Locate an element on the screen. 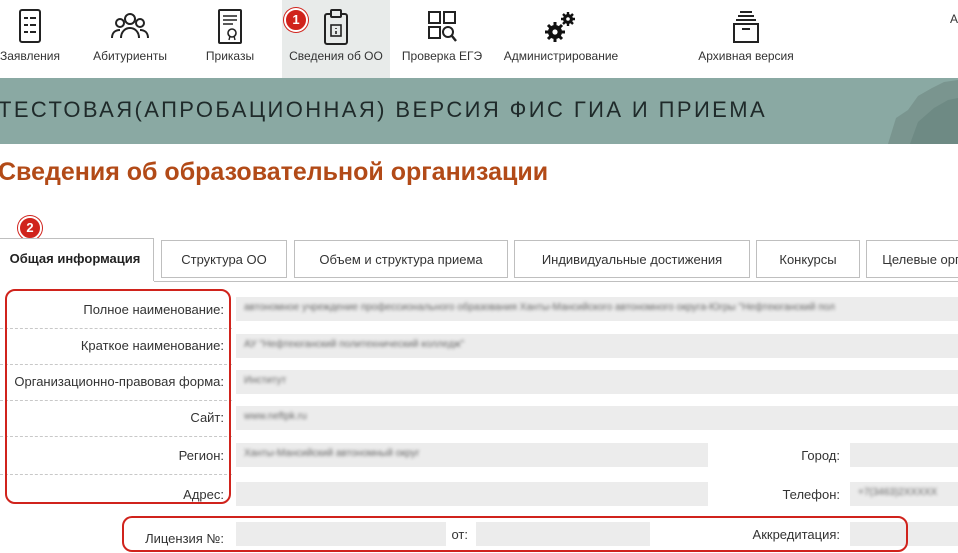 The image size is (958, 553). step-badge-2: 2 is located at coordinates (30, 228).